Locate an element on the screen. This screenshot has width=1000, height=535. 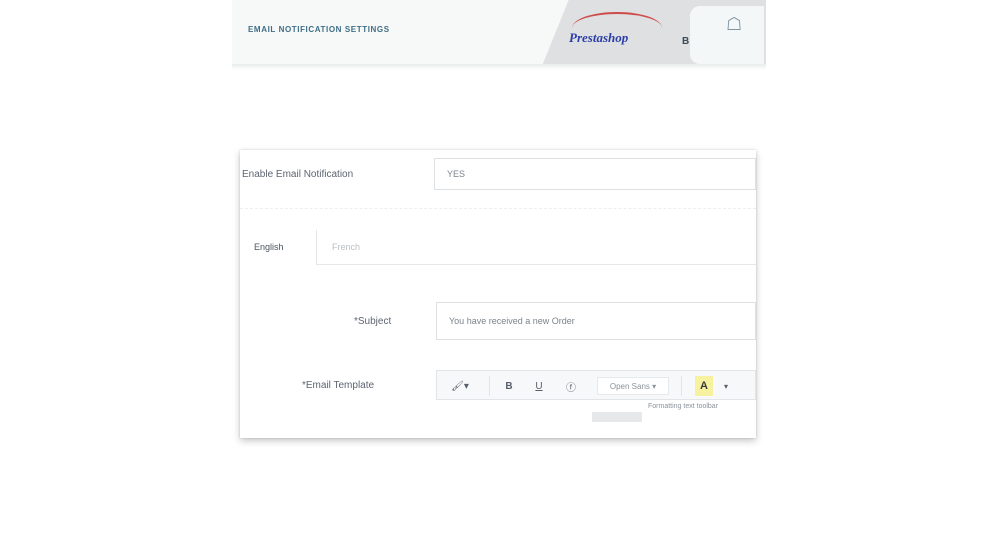
tab-underline is located at coordinates (536, 264).